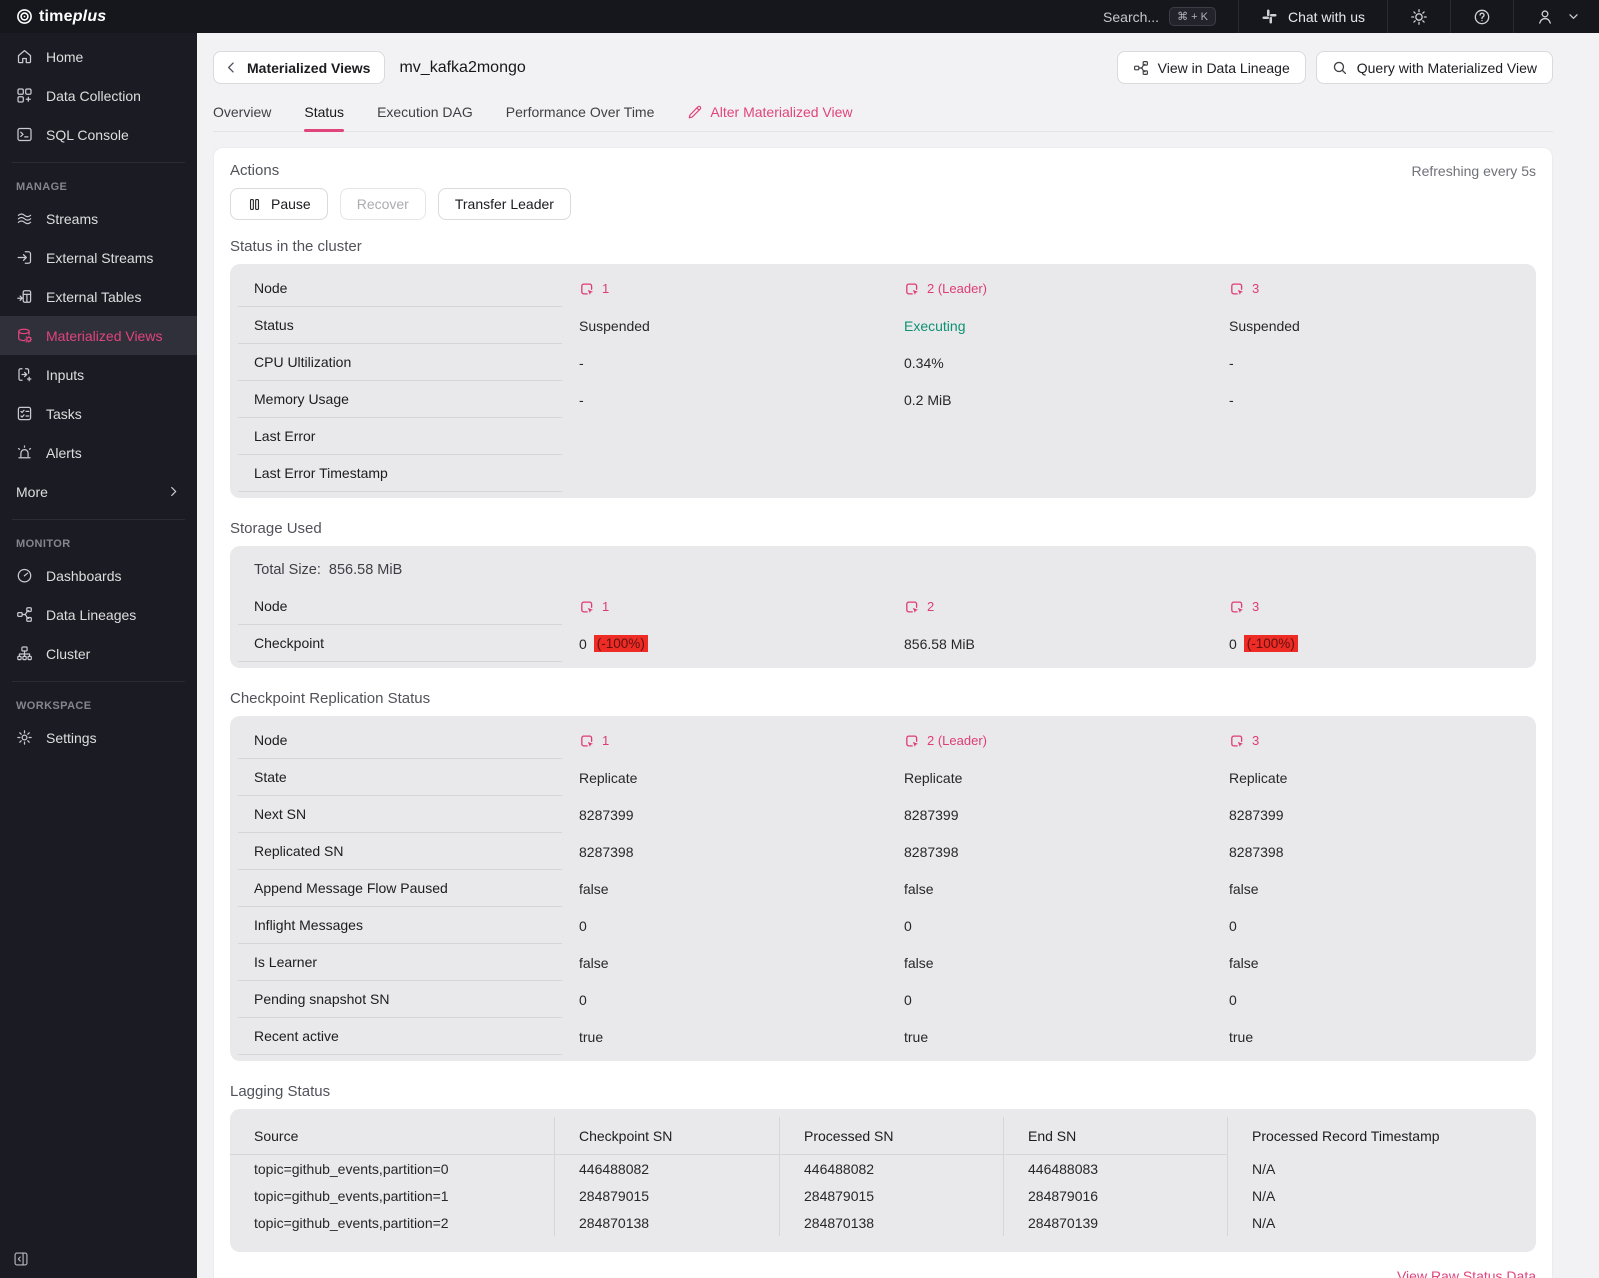  Describe the element at coordinates (1233, 925) in the screenshot. I see `inflight-messages-value: 0` at that location.